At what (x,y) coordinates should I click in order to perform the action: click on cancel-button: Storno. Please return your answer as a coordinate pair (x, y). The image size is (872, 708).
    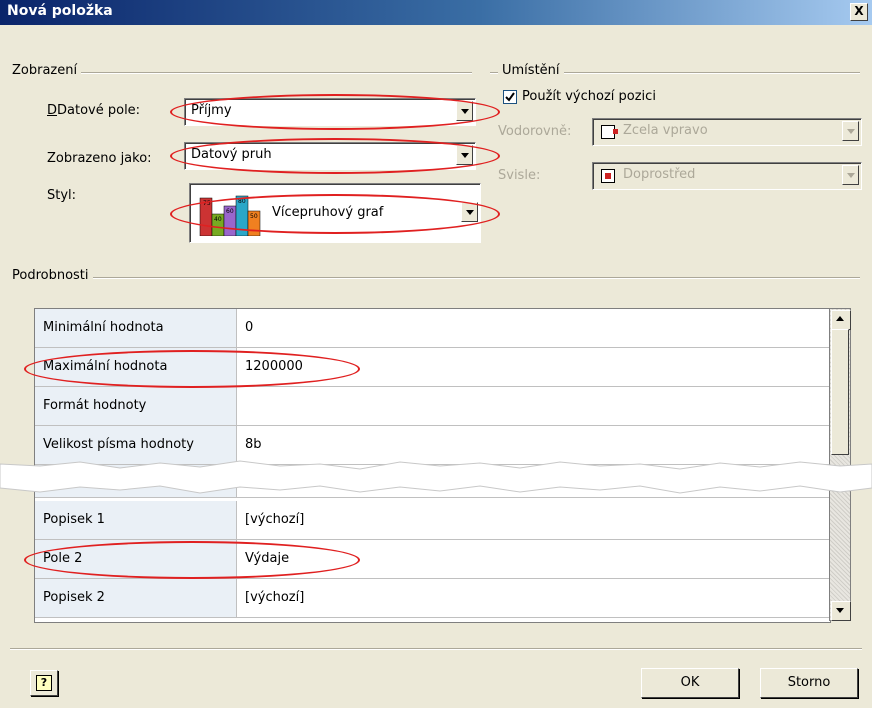
    Looking at the image, I should click on (809, 683).